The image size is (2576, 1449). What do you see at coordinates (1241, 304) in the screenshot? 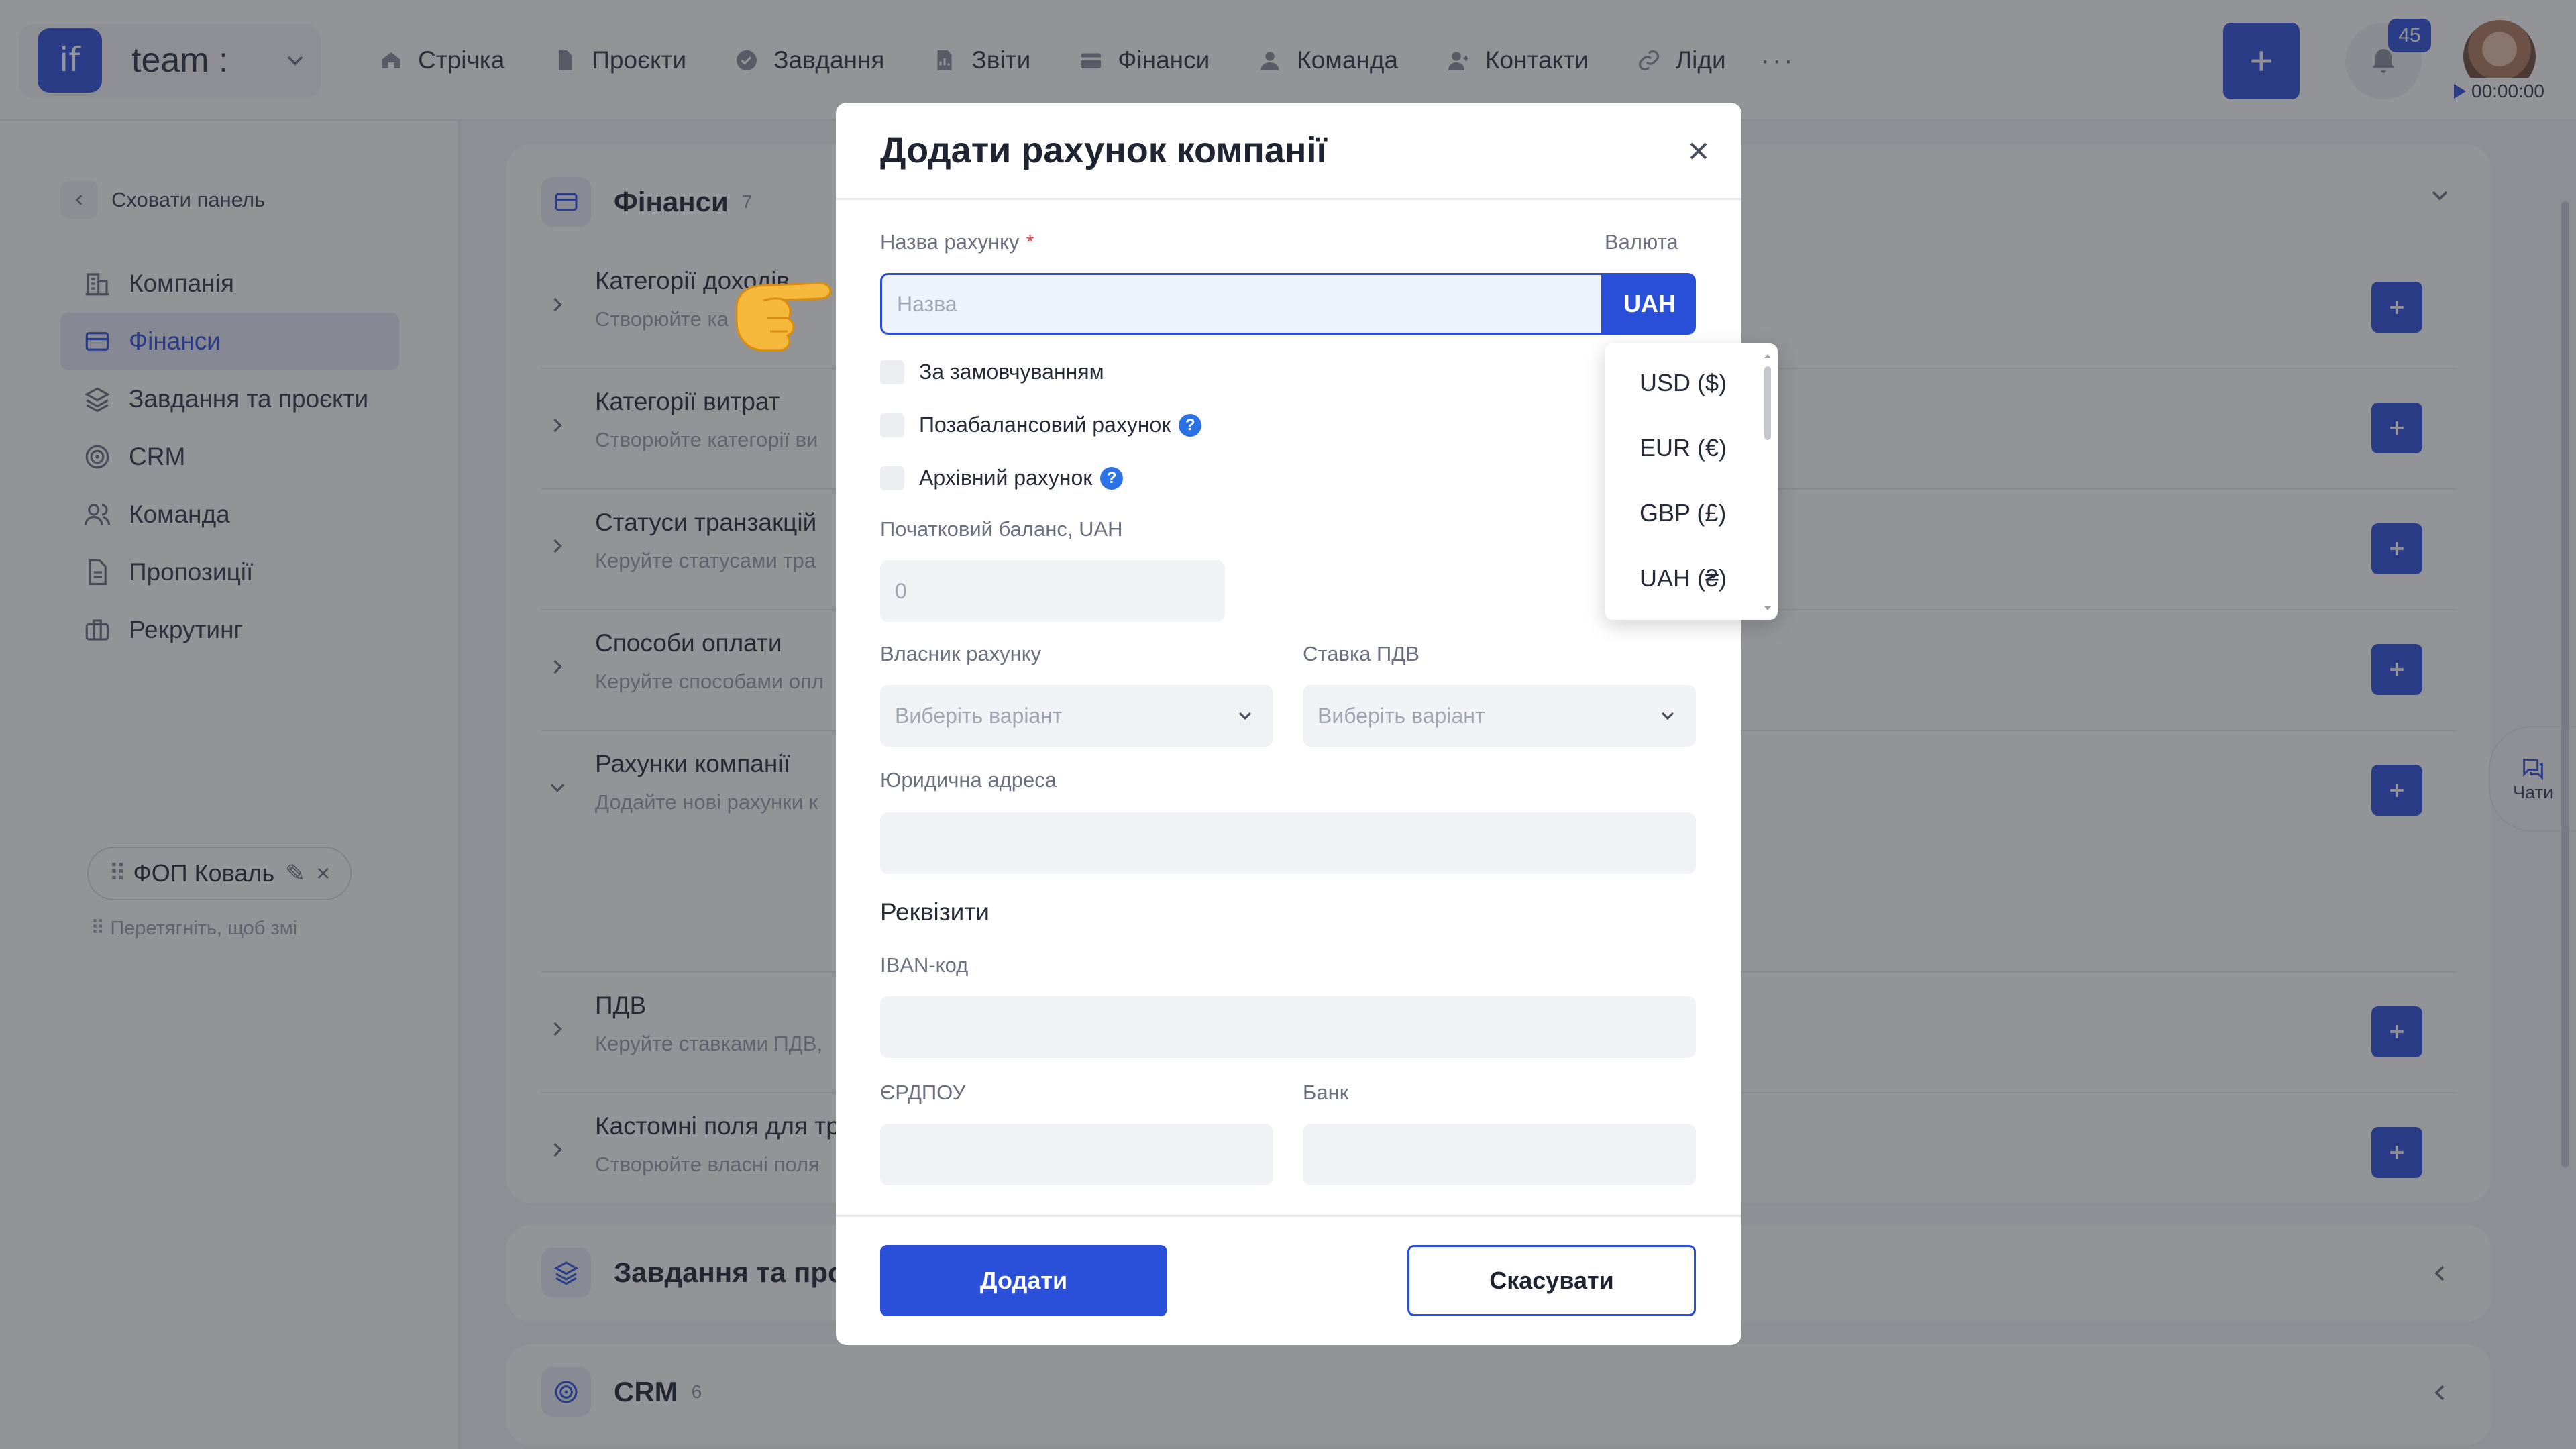
I see `account-name-input: Назва` at bounding box center [1241, 304].